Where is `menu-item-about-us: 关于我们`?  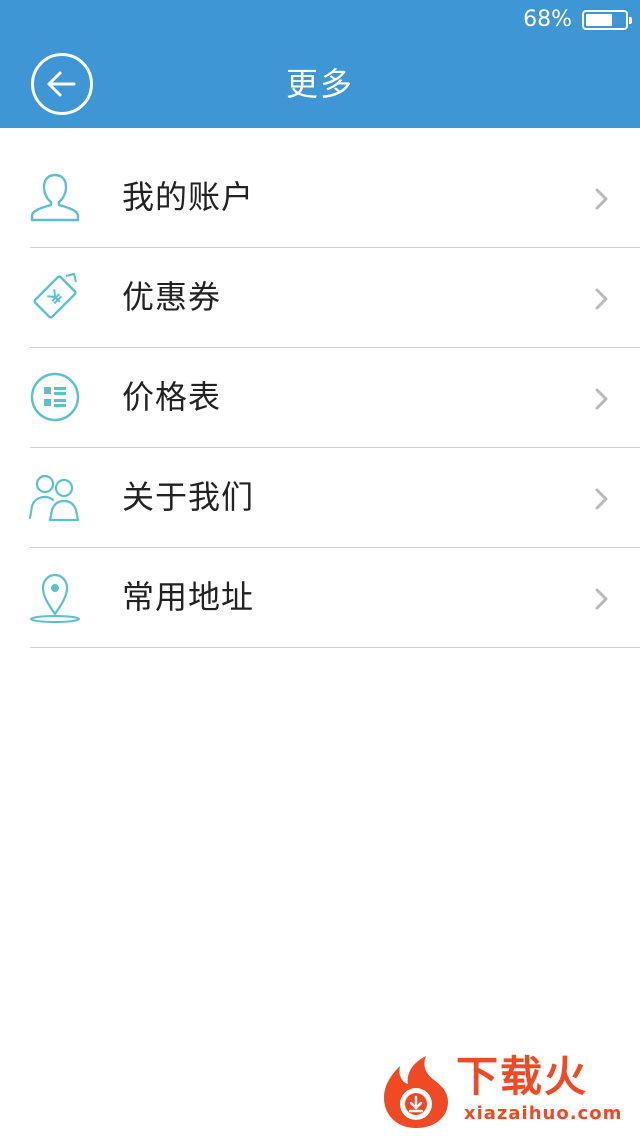 menu-item-about-us: 关于我们 is located at coordinates (320, 498).